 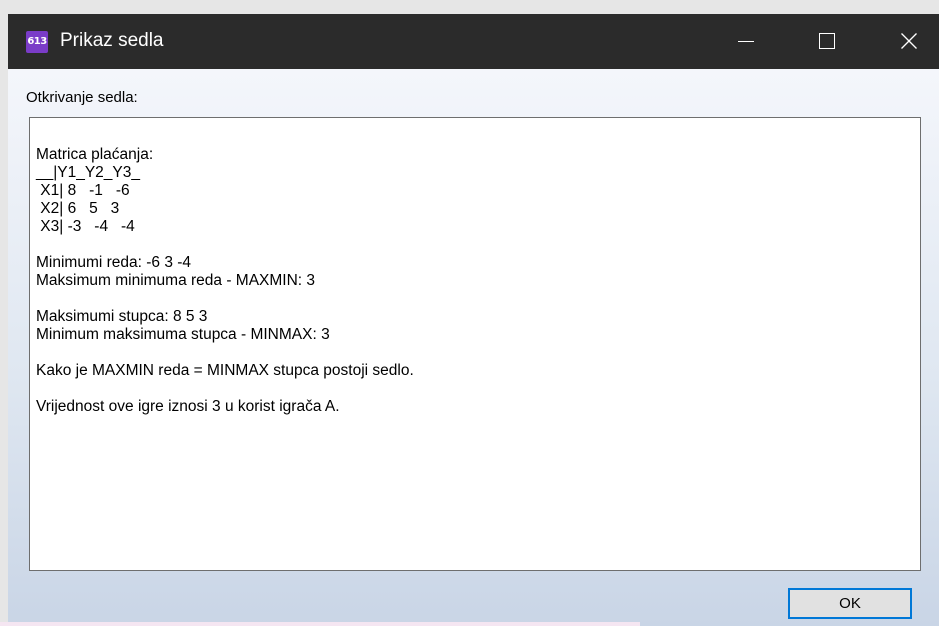 I want to click on minimize-icon, so click(x=746, y=41).